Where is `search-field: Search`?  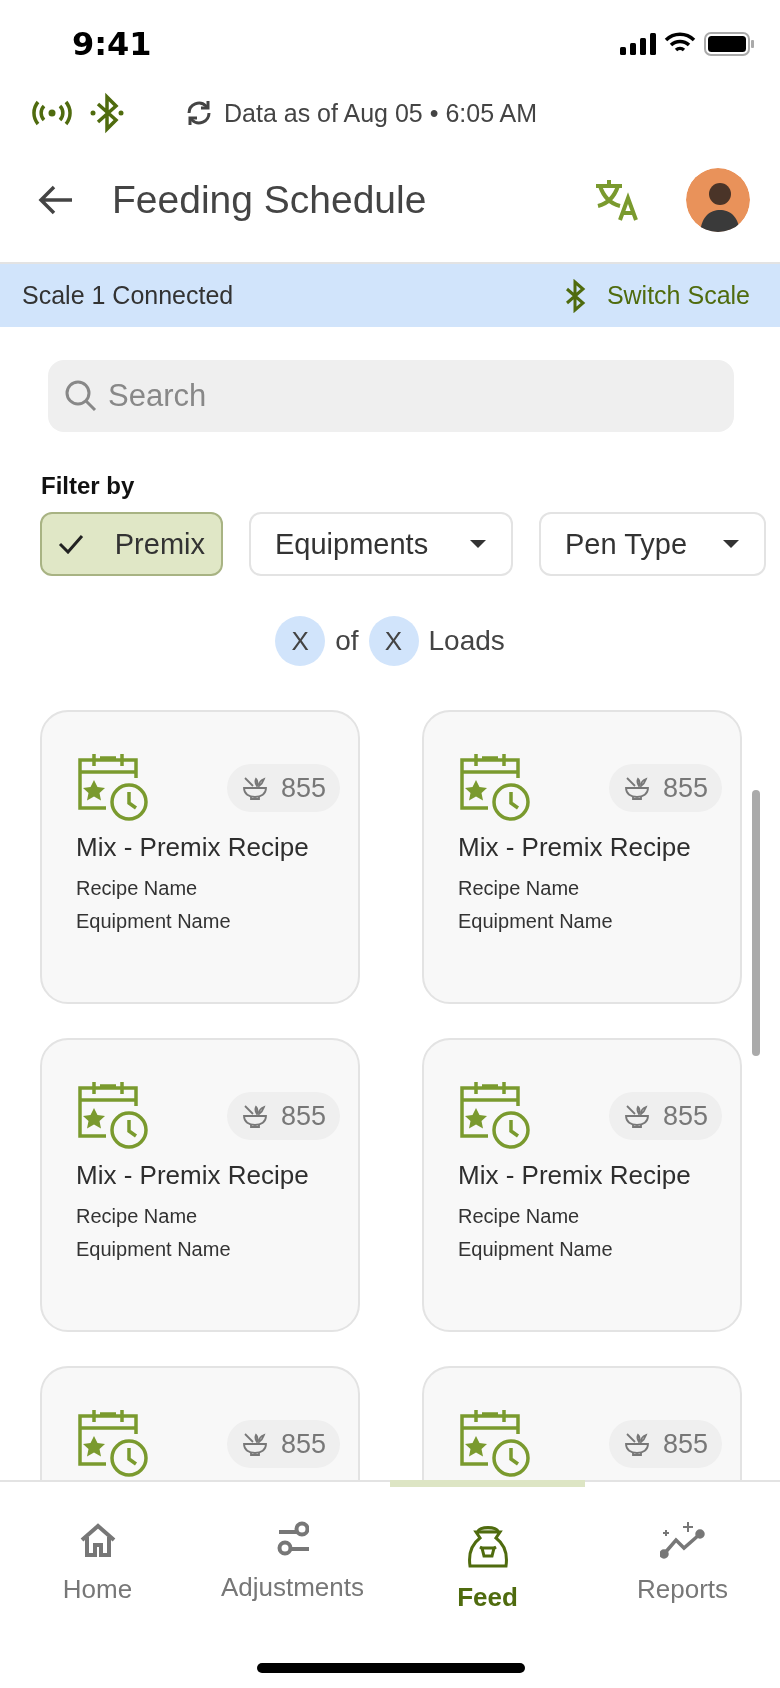 search-field: Search is located at coordinates (391, 396).